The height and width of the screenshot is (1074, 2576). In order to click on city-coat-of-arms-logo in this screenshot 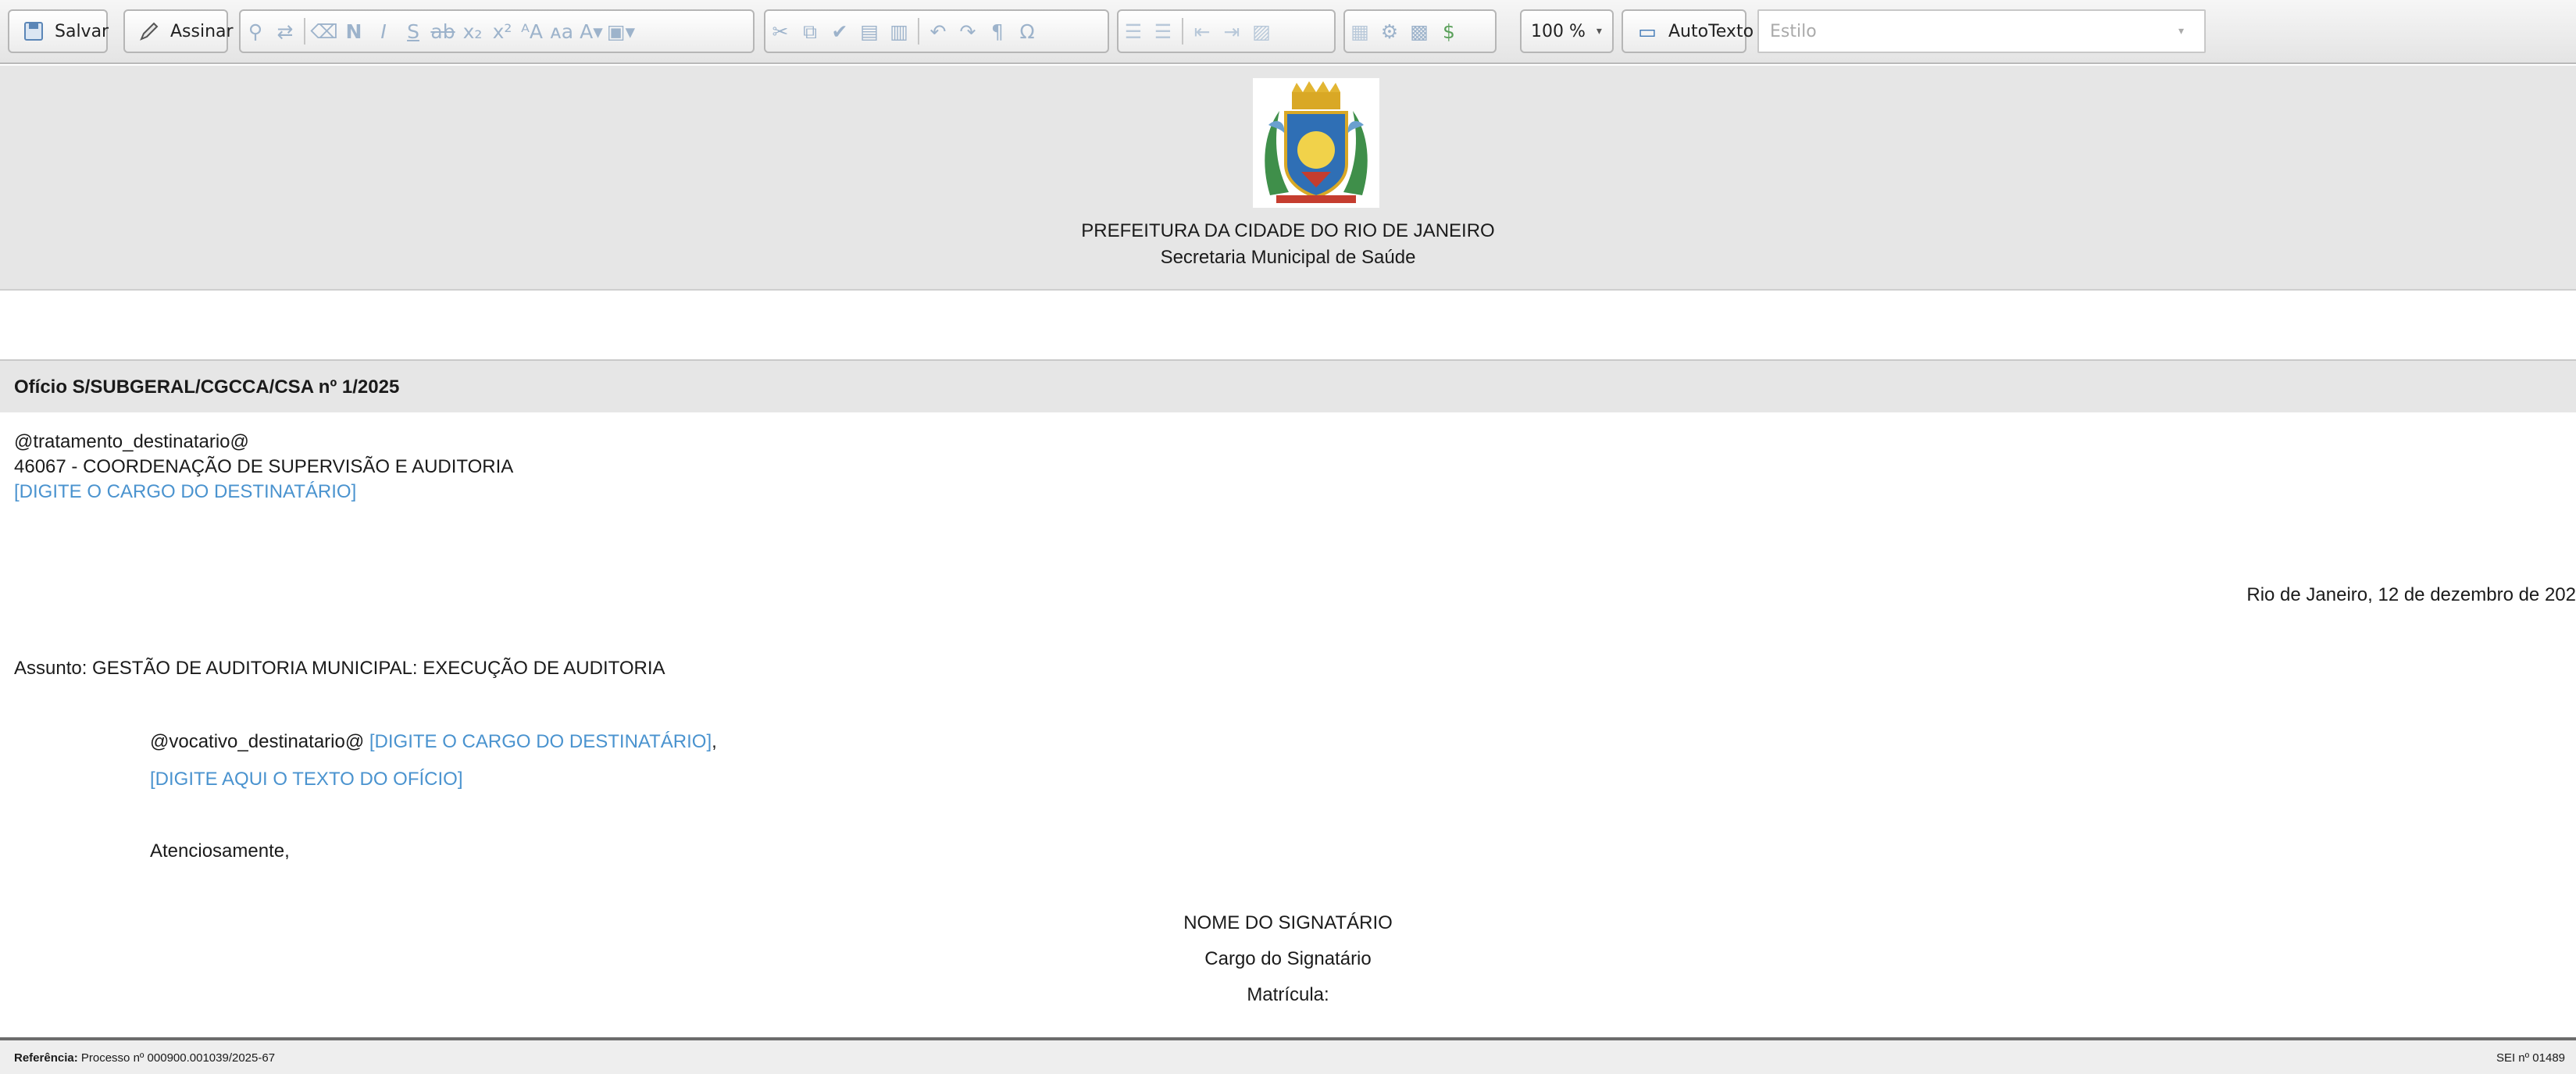, I will do `click(1316, 143)`.